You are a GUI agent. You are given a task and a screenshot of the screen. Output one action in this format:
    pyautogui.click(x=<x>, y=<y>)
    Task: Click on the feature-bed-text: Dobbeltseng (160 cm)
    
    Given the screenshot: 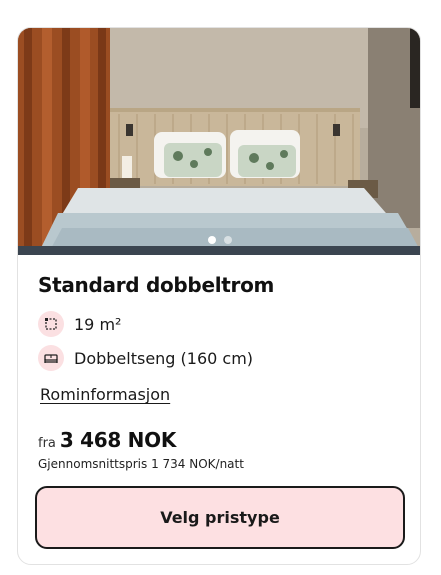 What is the action you would take?
    pyautogui.click(x=164, y=358)
    